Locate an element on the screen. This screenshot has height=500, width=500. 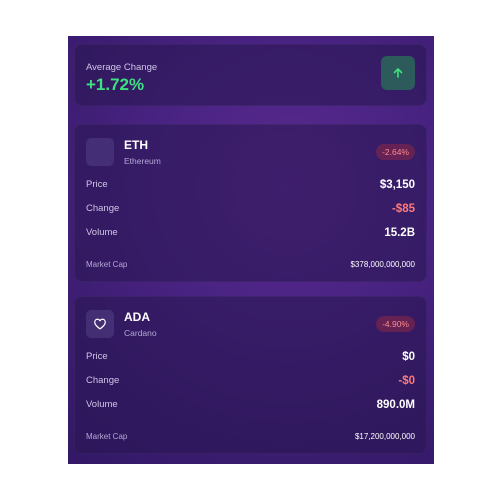
coin-name: Cardano is located at coordinates (140, 333).